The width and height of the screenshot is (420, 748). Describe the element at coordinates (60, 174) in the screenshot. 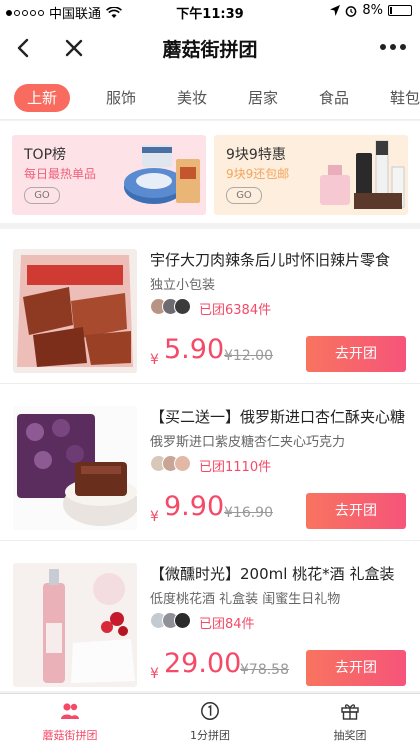

I see `banner-subtitle: 每日最热单品` at that location.